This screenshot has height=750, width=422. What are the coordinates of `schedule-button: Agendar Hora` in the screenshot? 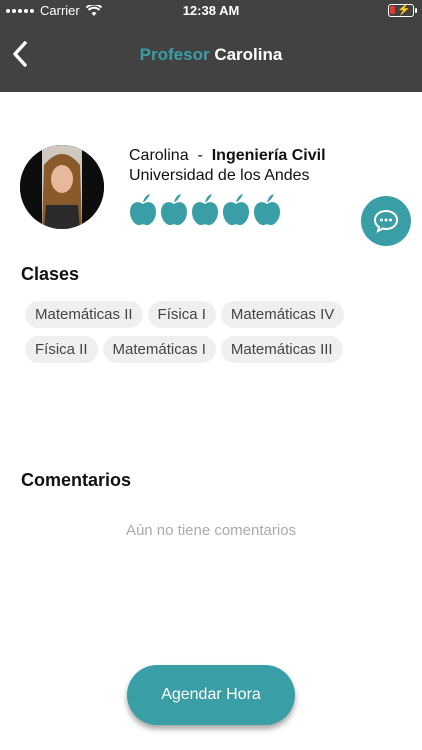 It's located at (211, 695).